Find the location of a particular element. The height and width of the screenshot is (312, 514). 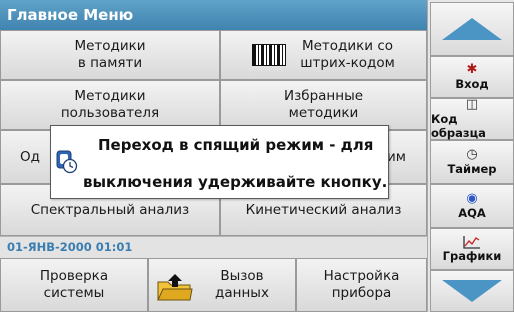

instrument-setup-button: Настройка прибора is located at coordinates (361, 285).